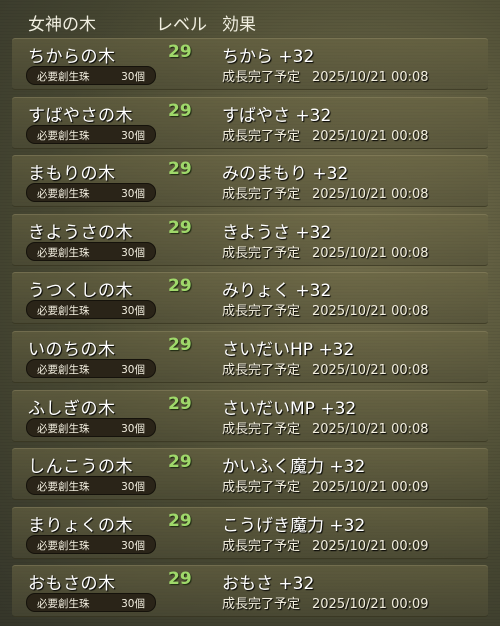  Describe the element at coordinates (72, 408) in the screenshot. I see `tree-name: ふしぎの木` at that location.